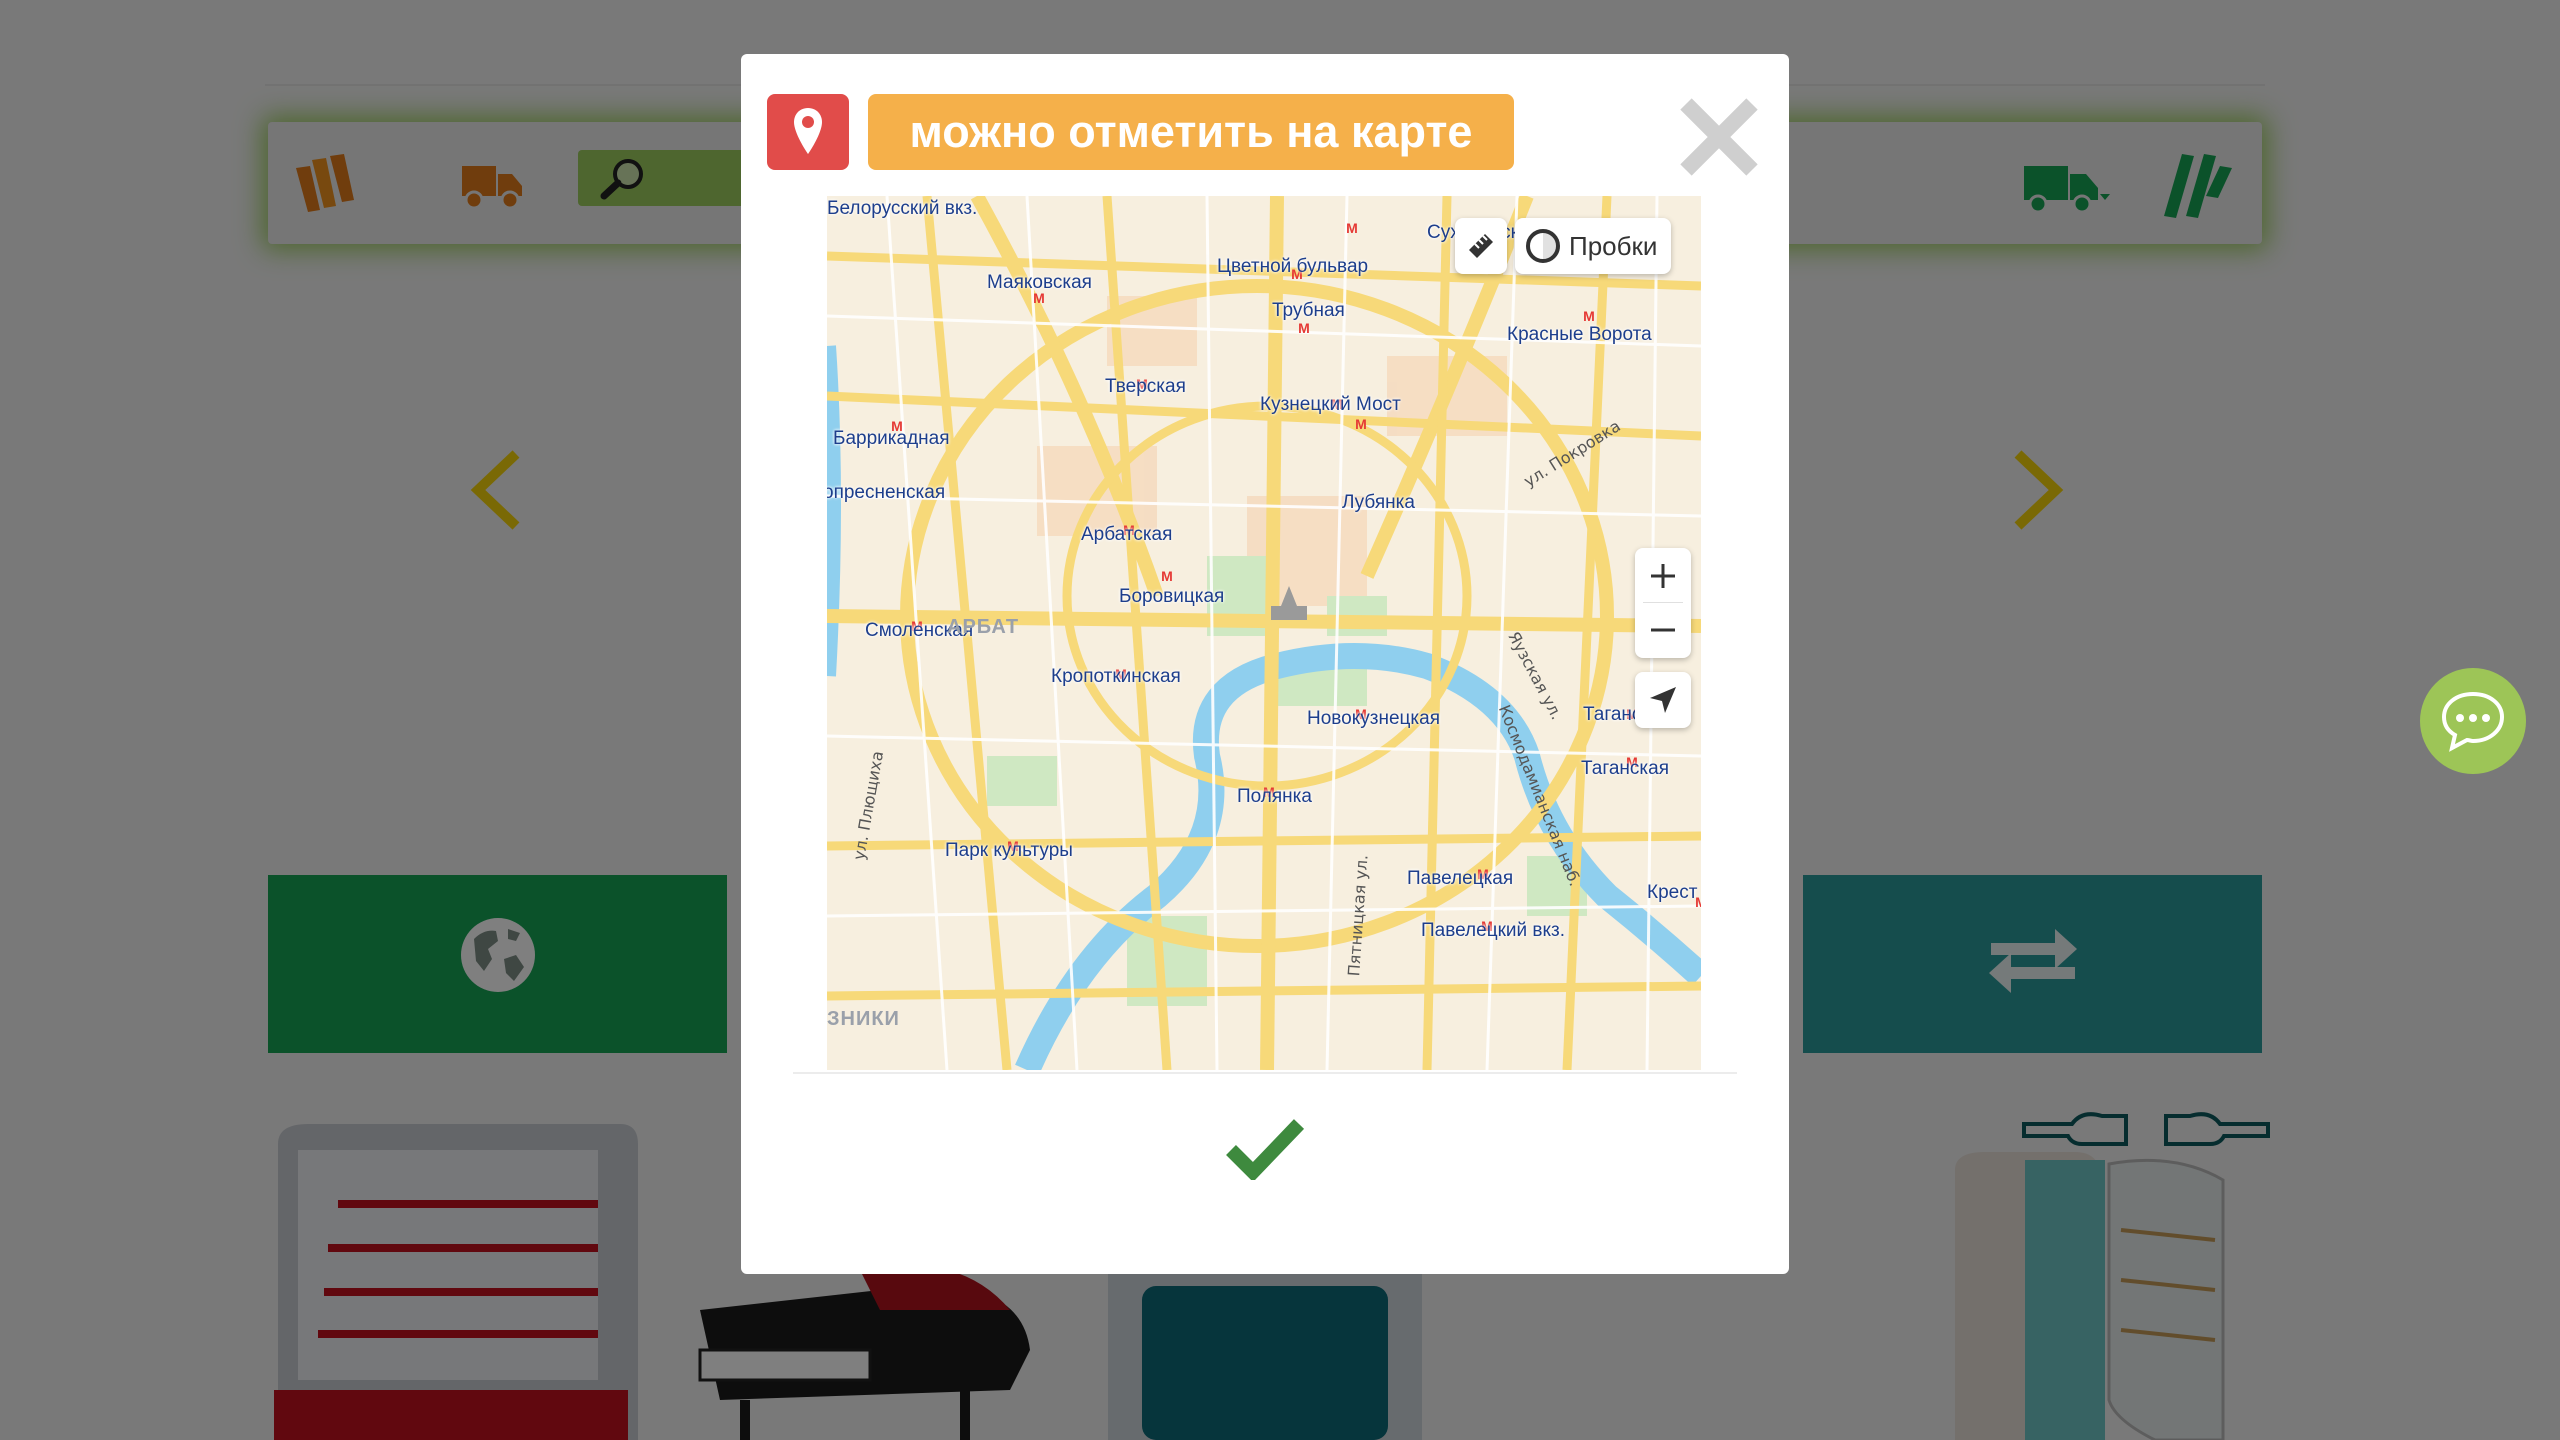 The image size is (2560, 1440). I want to click on metro-station-label: Трубная, so click(1308, 310).